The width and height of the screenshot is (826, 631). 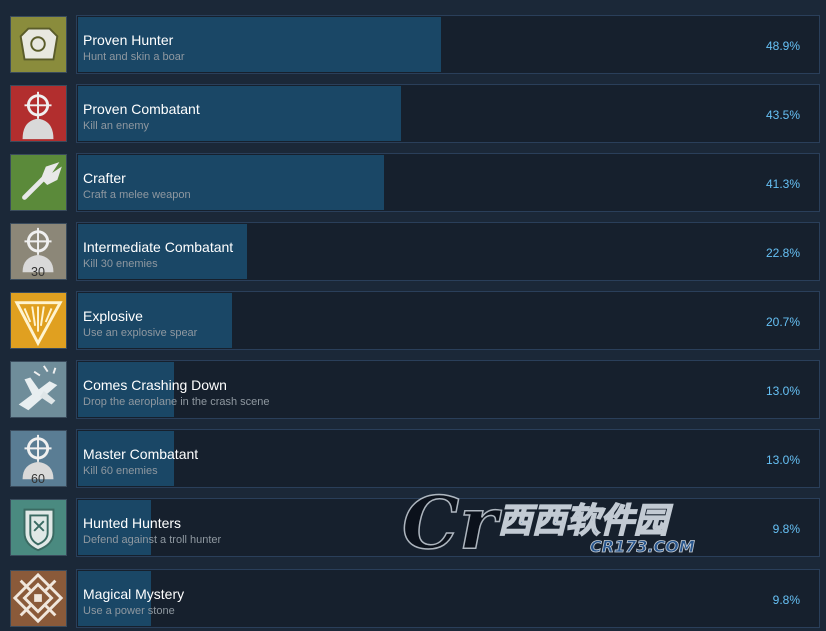 I want to click on crosshair-person-icon: 30, so click(x=38, y=251).